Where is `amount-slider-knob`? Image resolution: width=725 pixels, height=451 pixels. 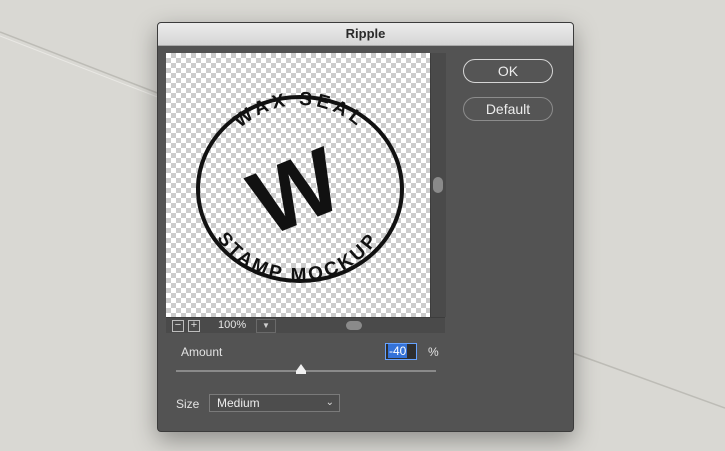
amount-slider-knob is located at coordinates (300, 369).